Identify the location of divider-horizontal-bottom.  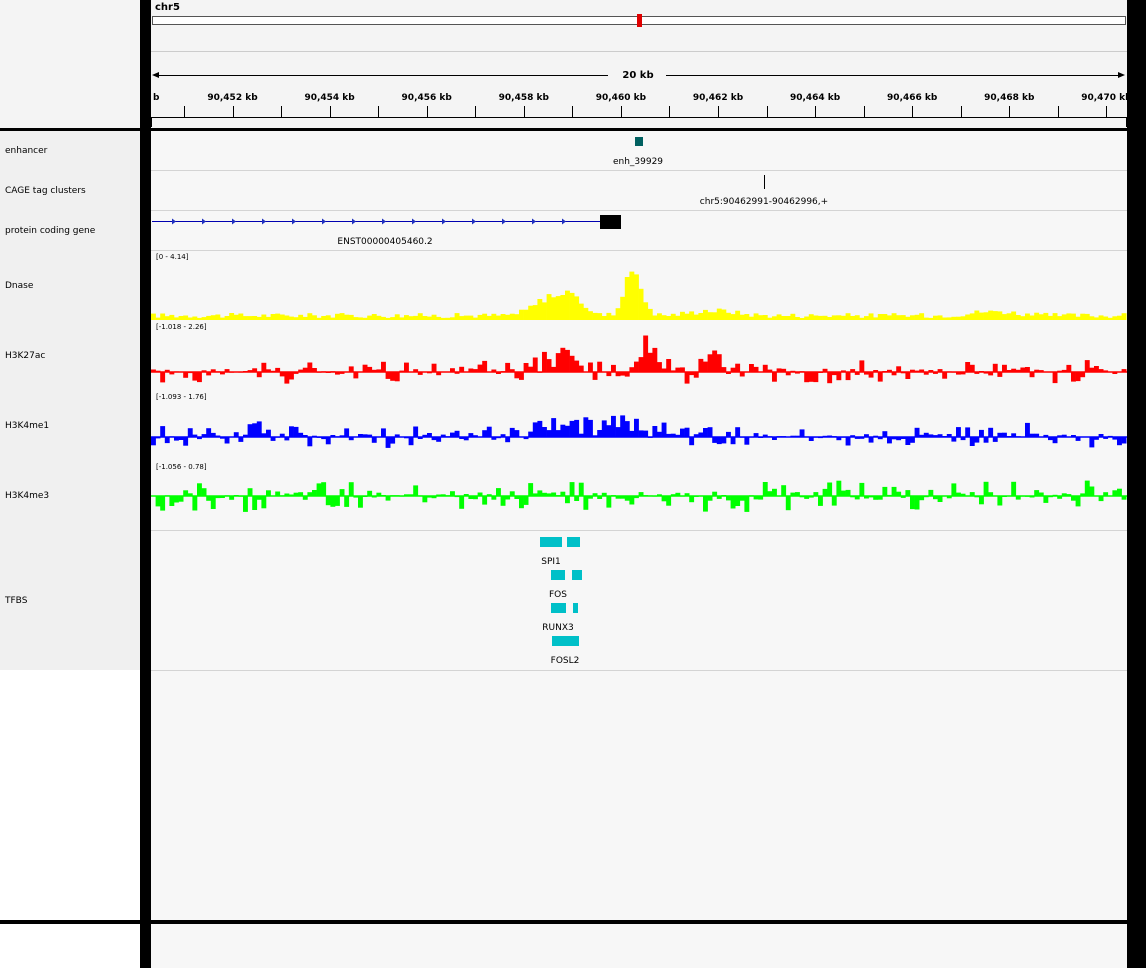
(573, 922).